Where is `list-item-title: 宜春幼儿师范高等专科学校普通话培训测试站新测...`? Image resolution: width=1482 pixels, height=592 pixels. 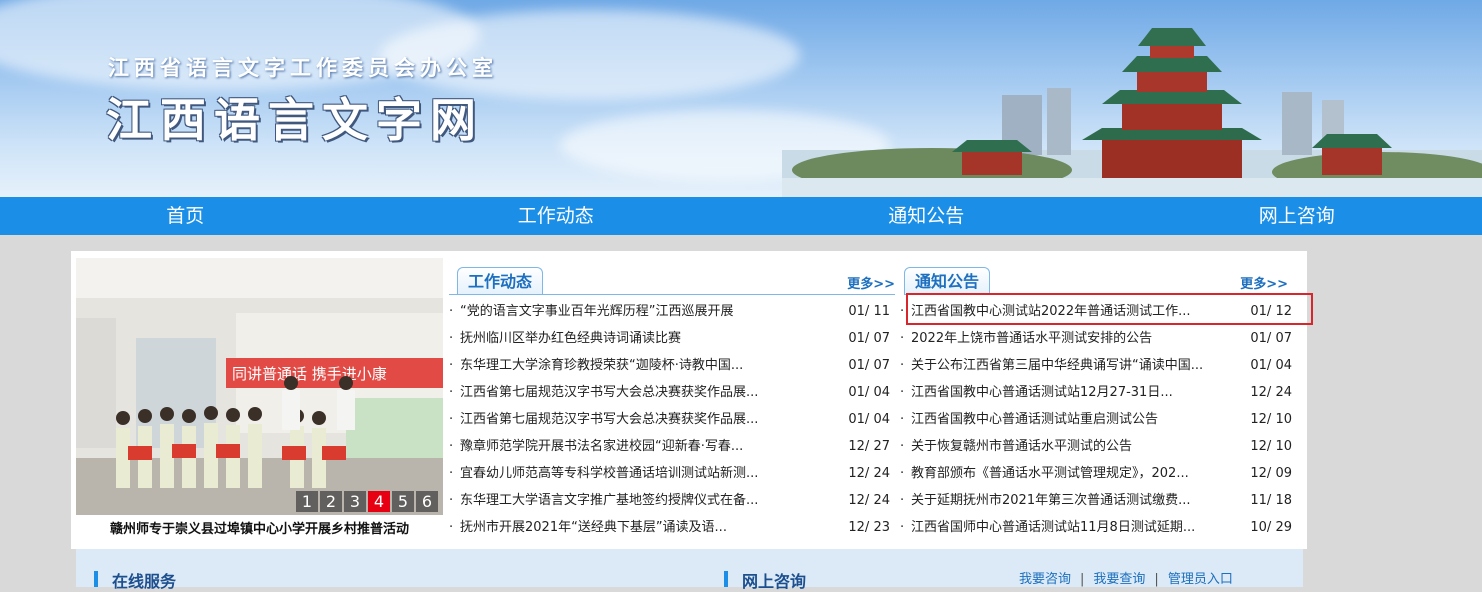
list-item-title: 宜春幼儿师范高等专科学校普通话培训测试站新测... is located at coordinates (640, 473).